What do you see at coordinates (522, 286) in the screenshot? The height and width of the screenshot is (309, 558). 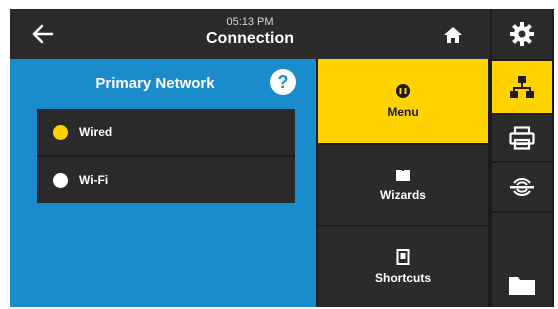 I see `folder-icon` at bounding box center [522, 286].